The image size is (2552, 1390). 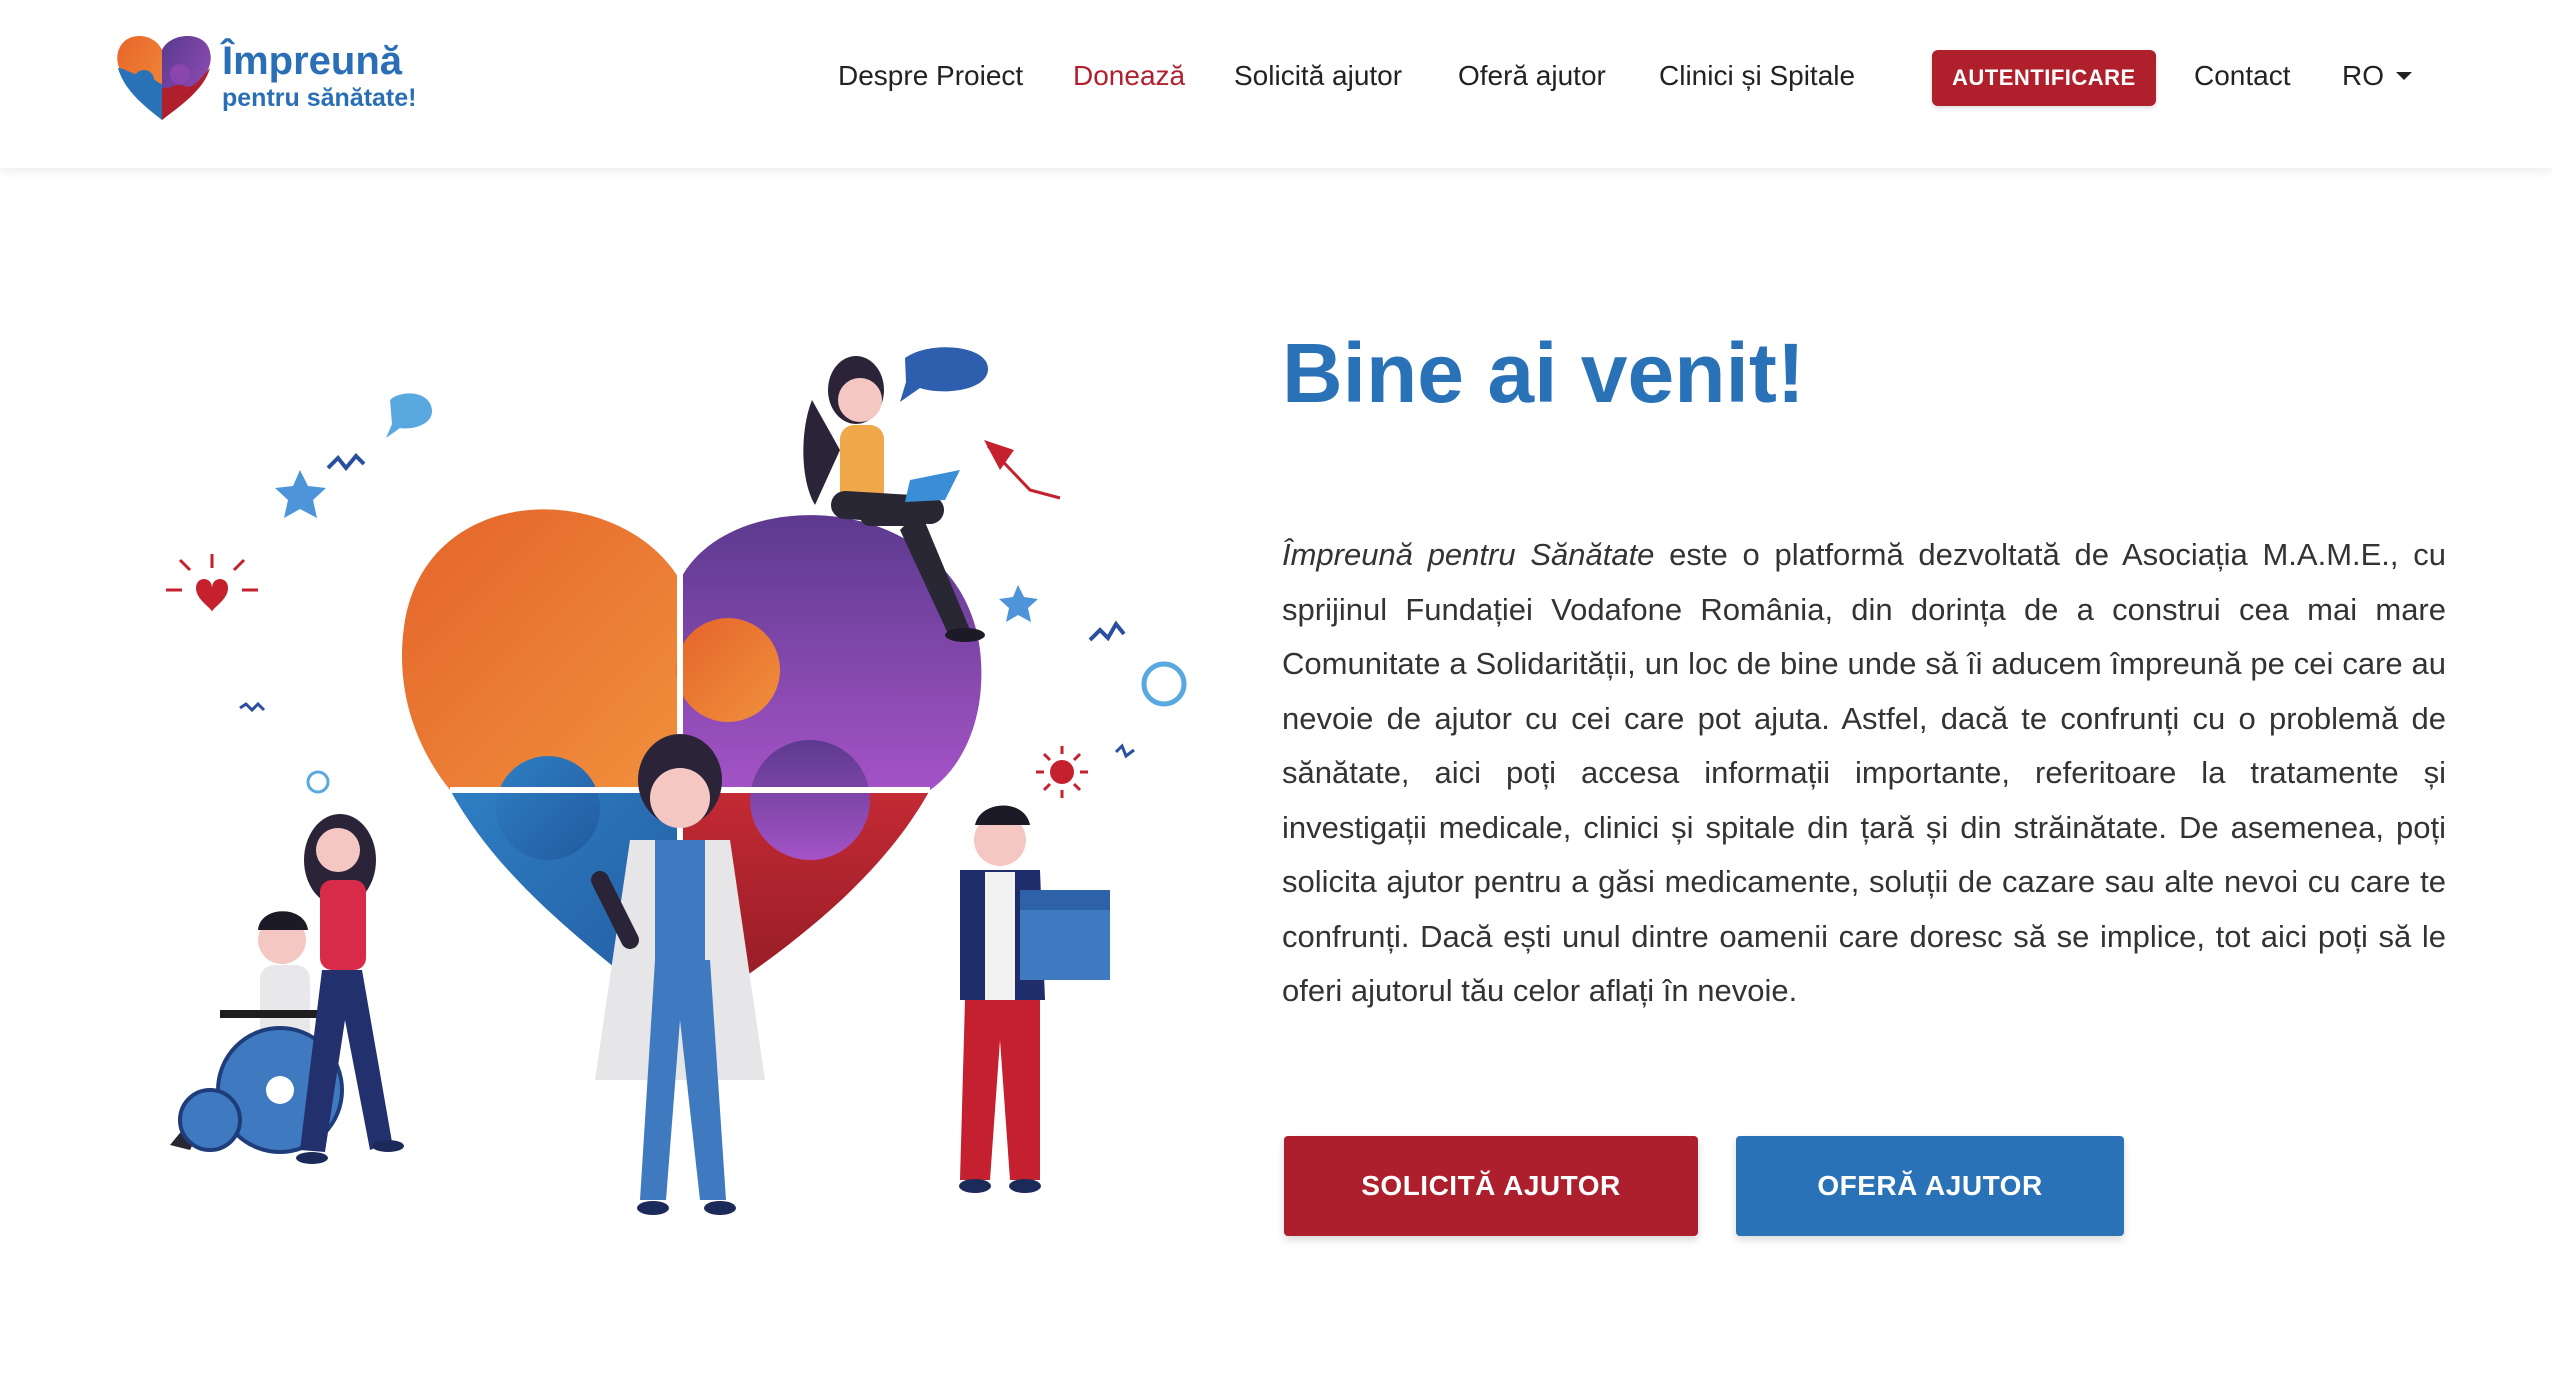 What do you see at coordinates (1930, 1186) in the screenshot?
I see `offer-help-button: OFERĂ AJUTOR` at bounding box center [1930, 1186].